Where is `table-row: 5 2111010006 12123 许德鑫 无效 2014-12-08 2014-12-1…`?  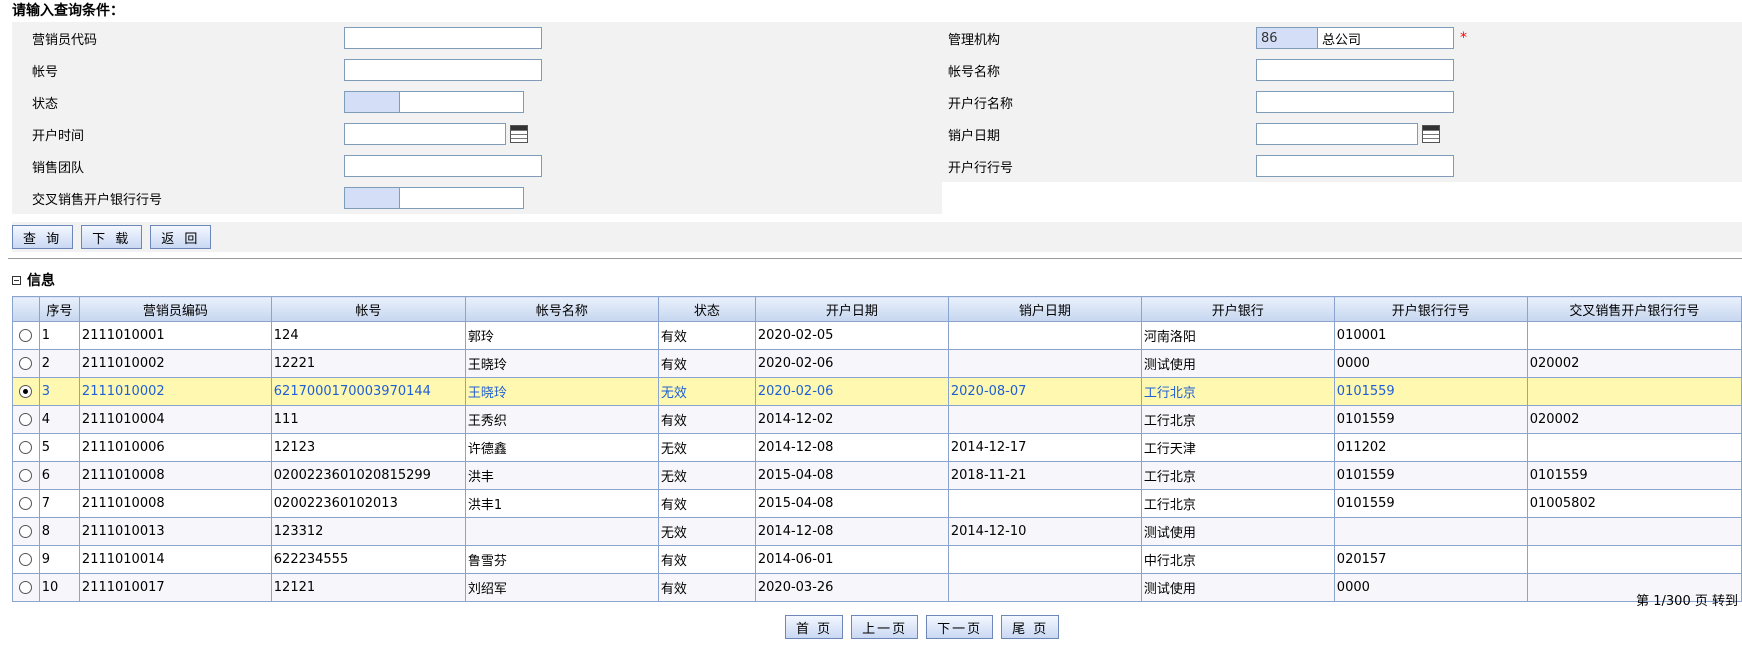
table-row: 5 2111010006 12123 许德鑫 无效 2014-12-08 2014-12-1… is located at coordinates (877, 447).